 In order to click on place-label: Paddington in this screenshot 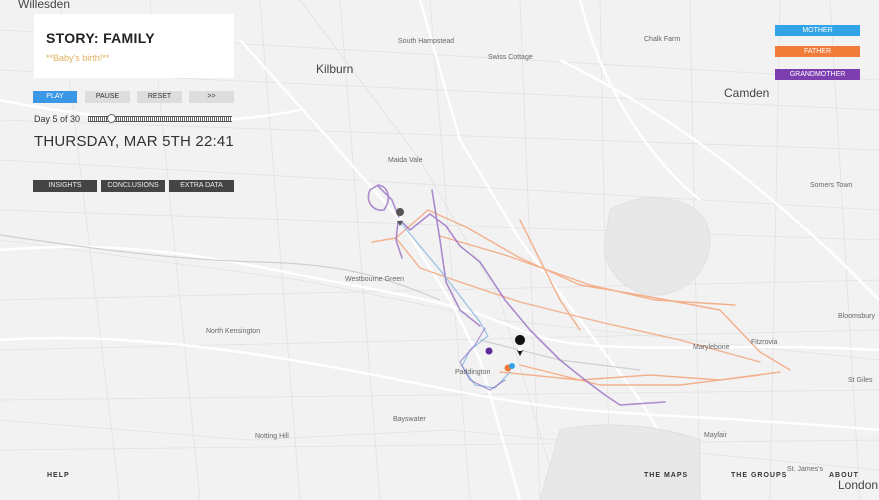, I will do `click(473, 372)`.